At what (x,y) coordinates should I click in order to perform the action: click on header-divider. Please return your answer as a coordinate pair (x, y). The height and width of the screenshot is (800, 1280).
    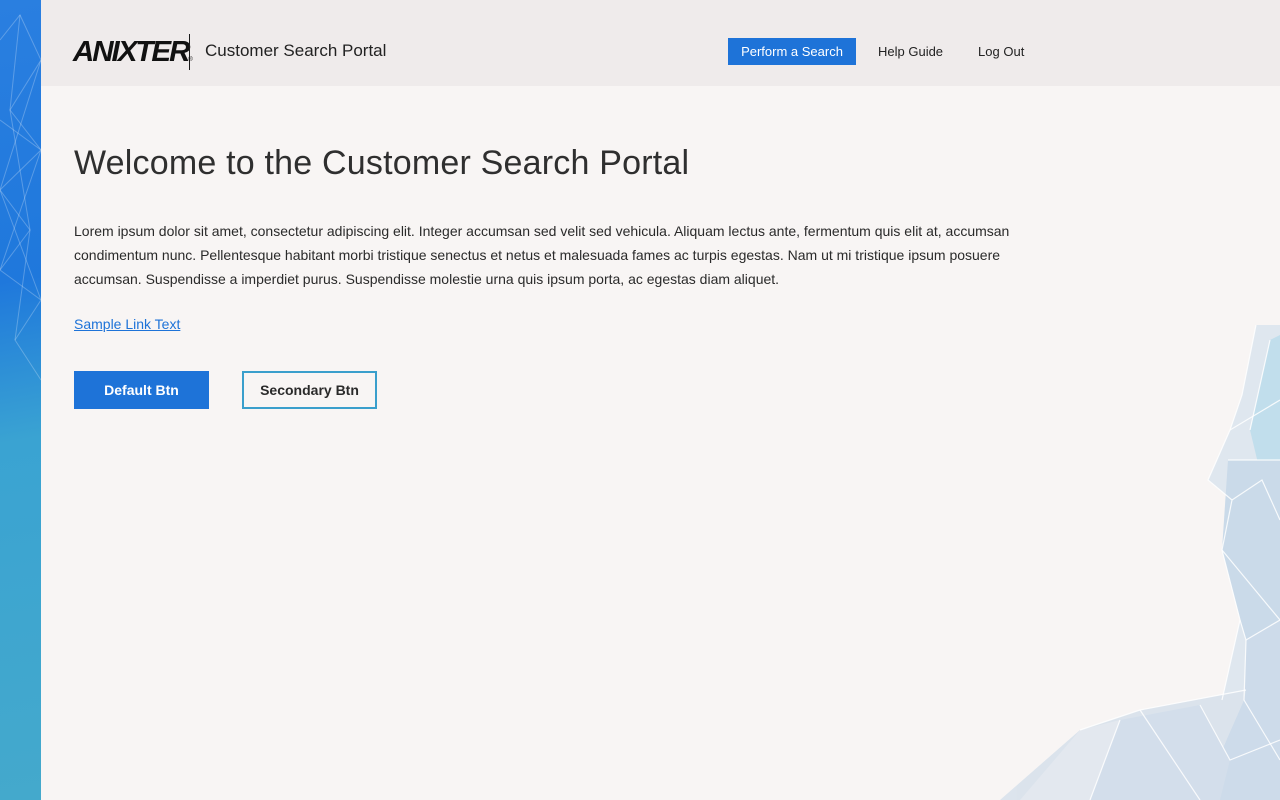
    Looking at the image, I should click on (189, 52).